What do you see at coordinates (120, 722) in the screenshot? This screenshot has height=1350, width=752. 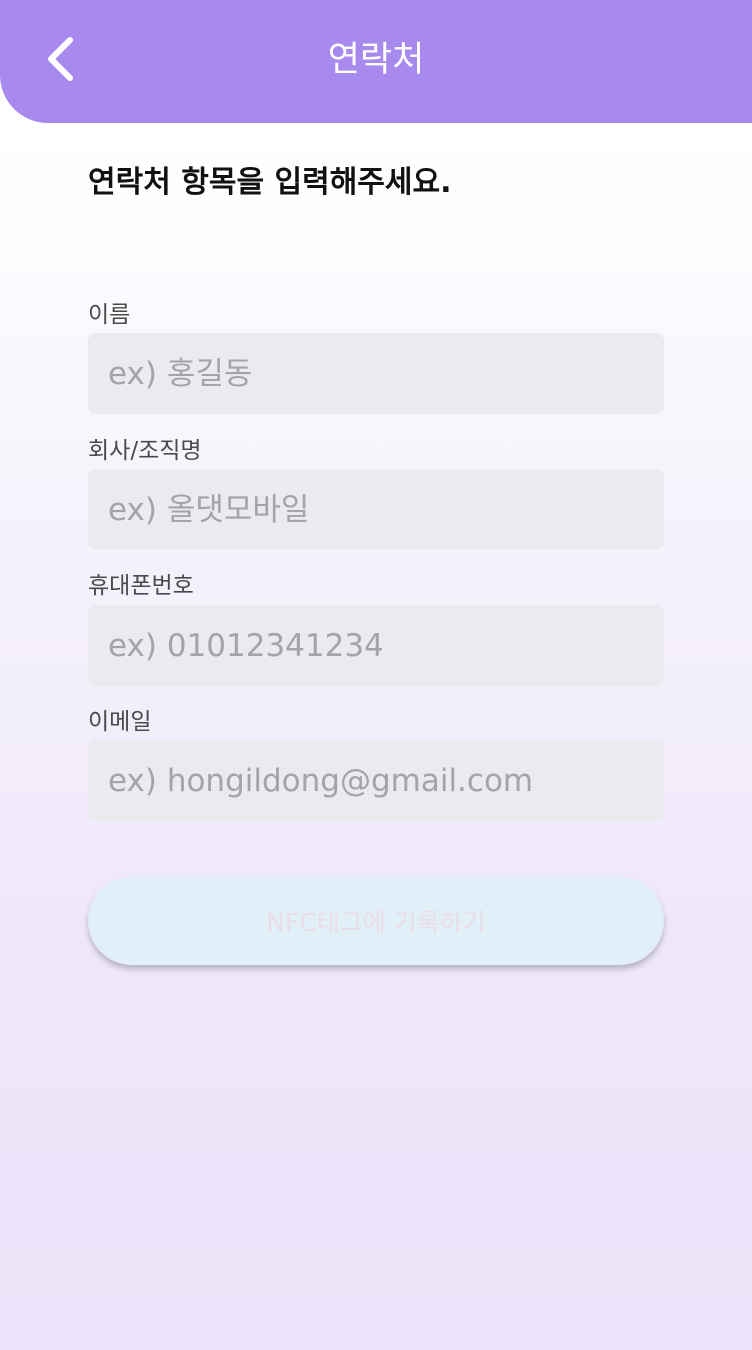 I see `email-label: 이메일` at bounding box center [120, 722].